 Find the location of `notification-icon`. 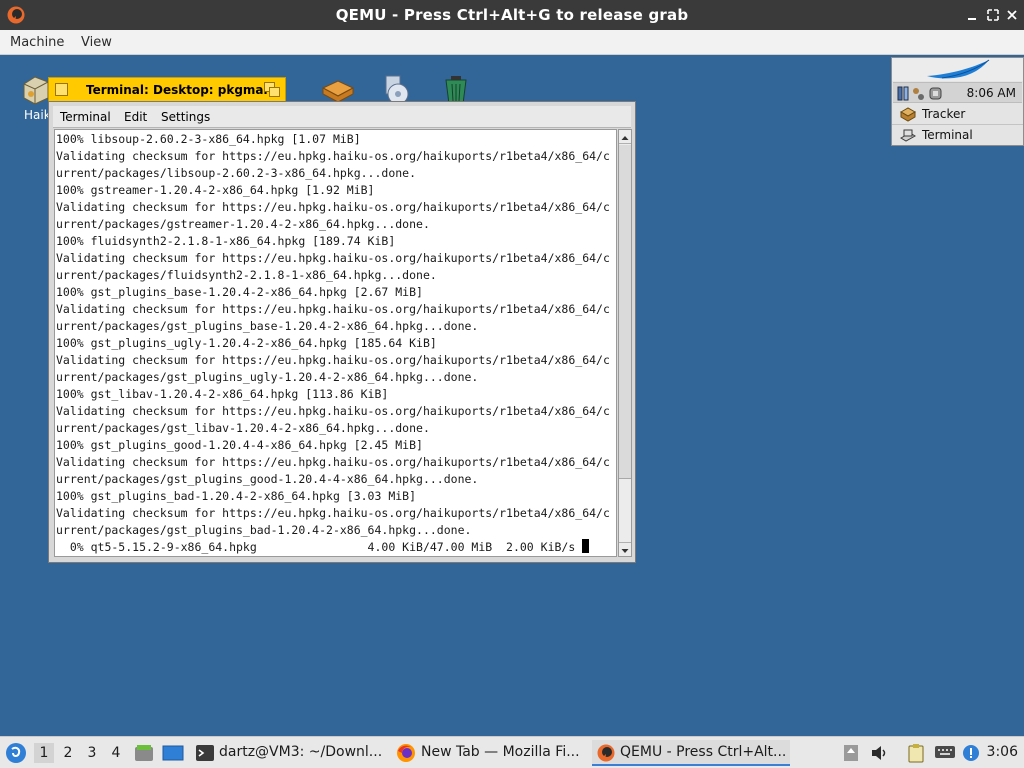

notification-icon is located at coordinates (971, 755).